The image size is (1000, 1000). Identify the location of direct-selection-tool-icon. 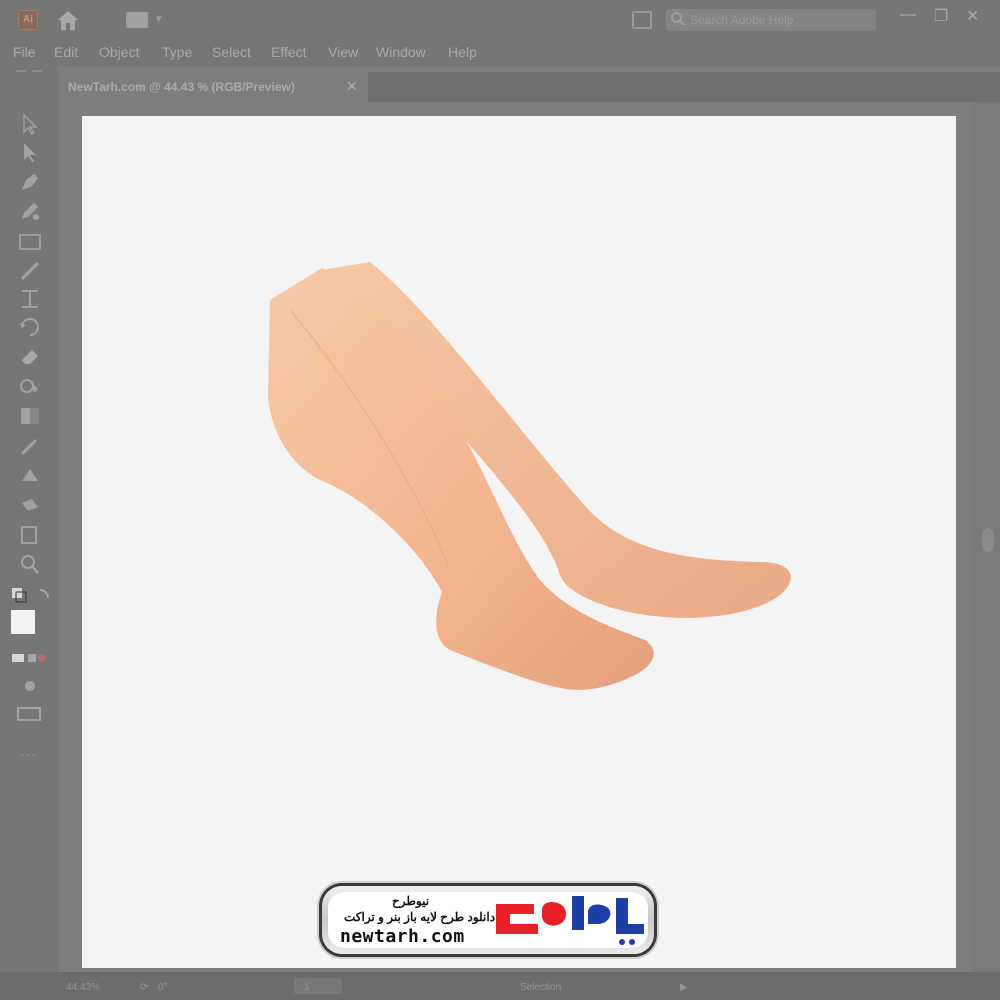
(30, 152).